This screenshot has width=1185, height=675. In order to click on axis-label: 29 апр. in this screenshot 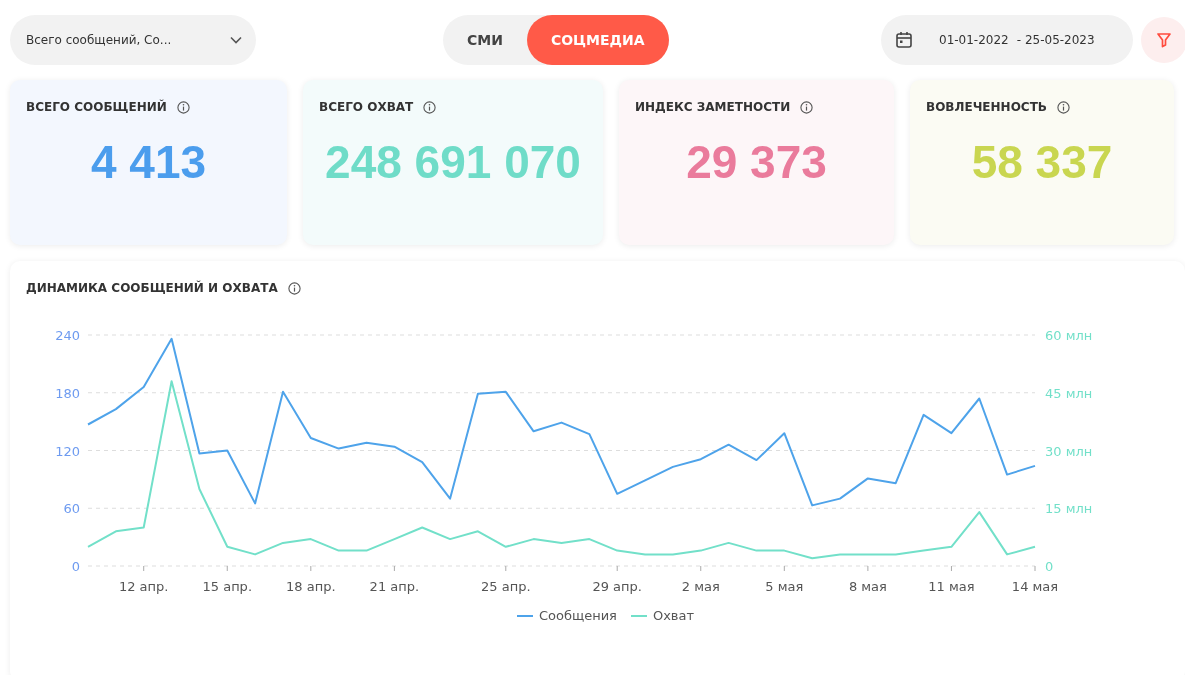, I will do `click(617, 586)`.